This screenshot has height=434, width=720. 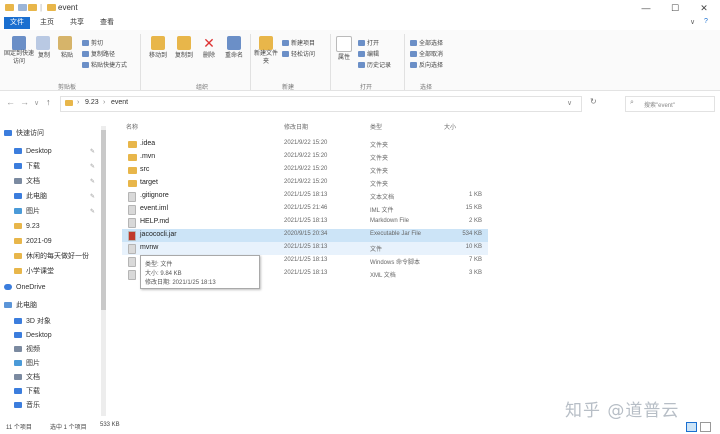 What do you see at coordinates (77, 23) in the screenshot?
I see `tab-share: 共享` at bounding box center [77, 23].